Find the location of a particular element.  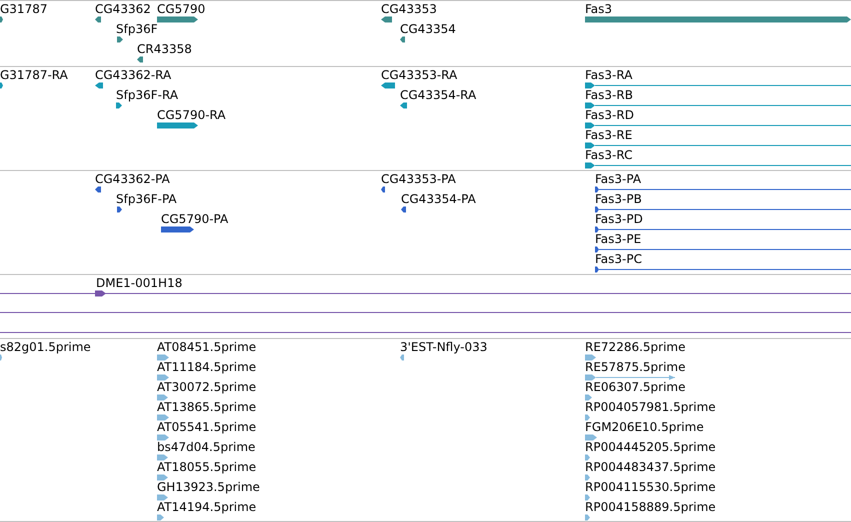

feature-label: CG43353-PA is located at coordinates (418, 179).